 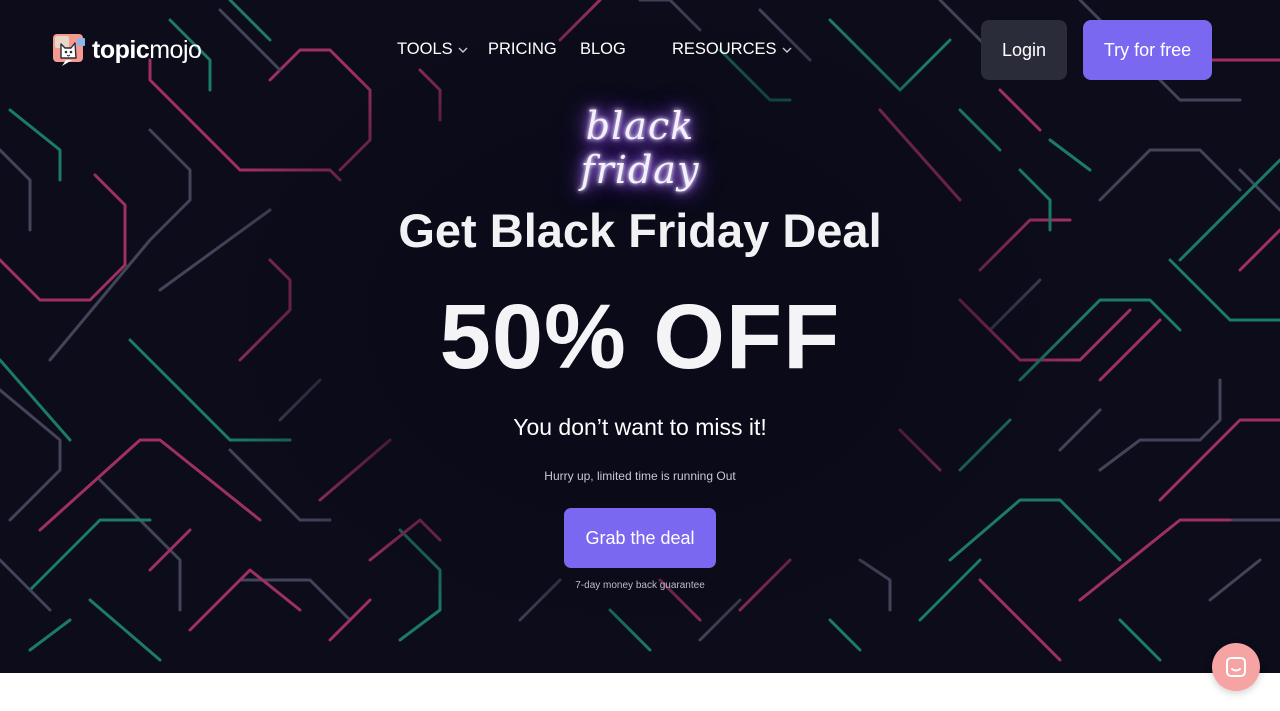 What do you see at coordinates (724, 49) in the screenshot?
I see `nav-item-resources-label: RESOURCES` at bounding box center [724, 49].